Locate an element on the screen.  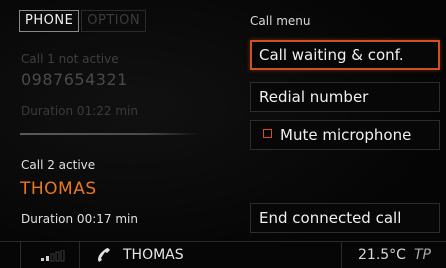
call2-status: Call 2 active is located at coordinates (58, 165).